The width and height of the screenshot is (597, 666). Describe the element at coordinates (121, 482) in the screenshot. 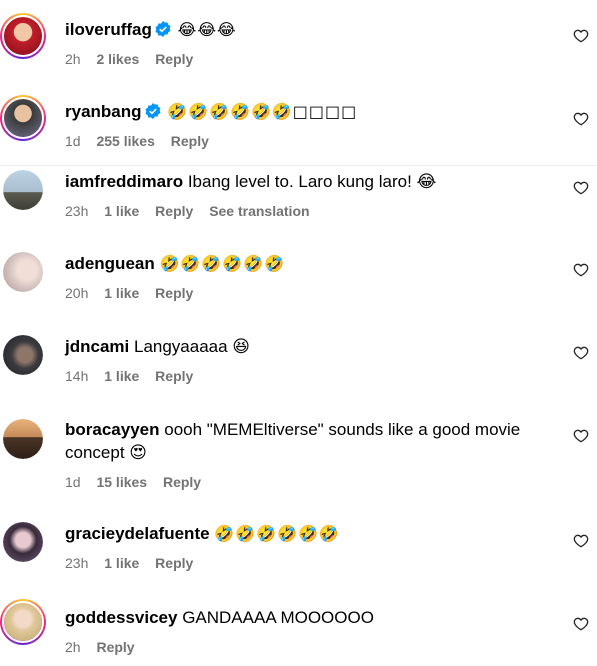

I see `comment-likes: 15 likes` at that location.